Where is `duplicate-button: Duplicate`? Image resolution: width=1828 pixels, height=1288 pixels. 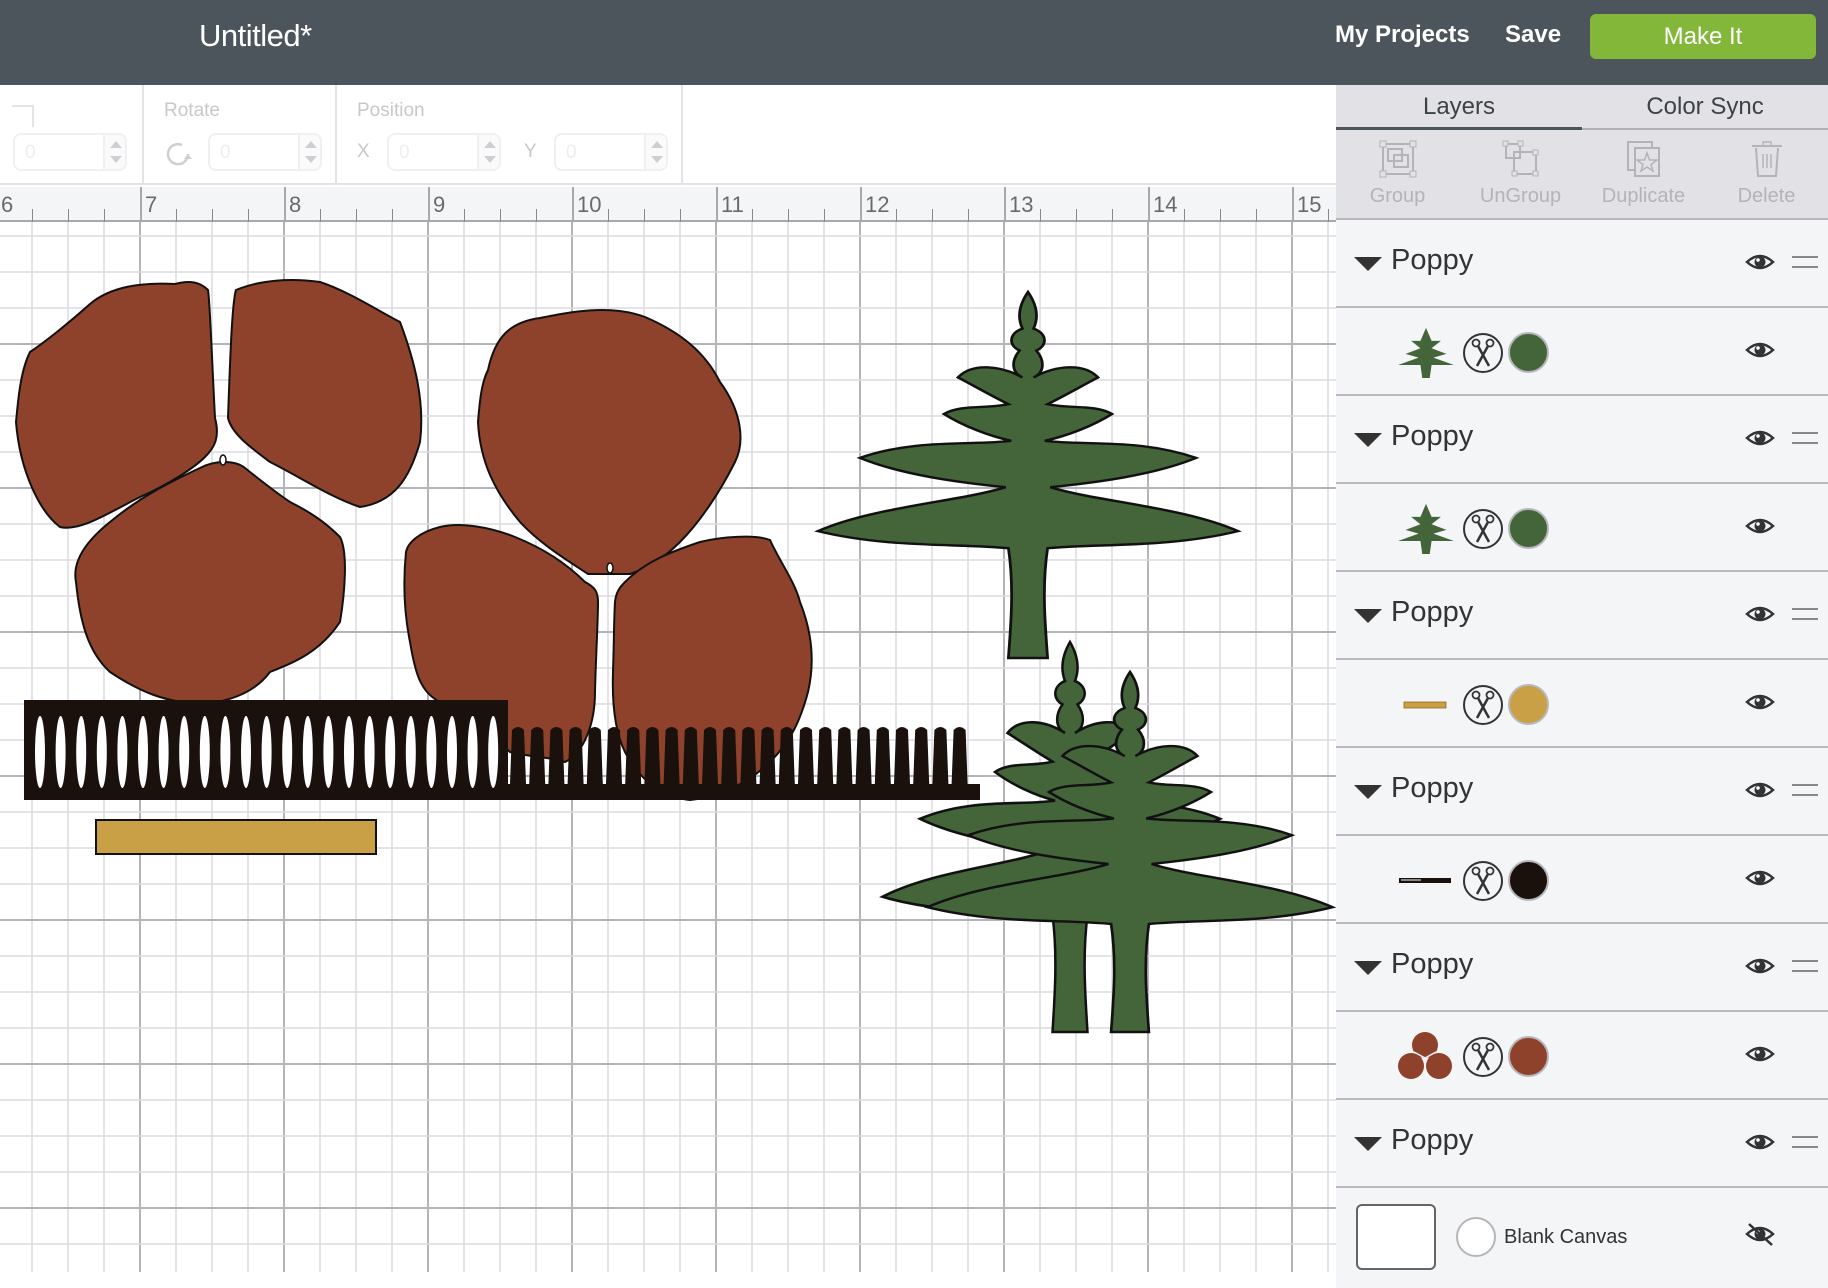 duplicate-button: Duplicate is located at coordinates (1643, 174).